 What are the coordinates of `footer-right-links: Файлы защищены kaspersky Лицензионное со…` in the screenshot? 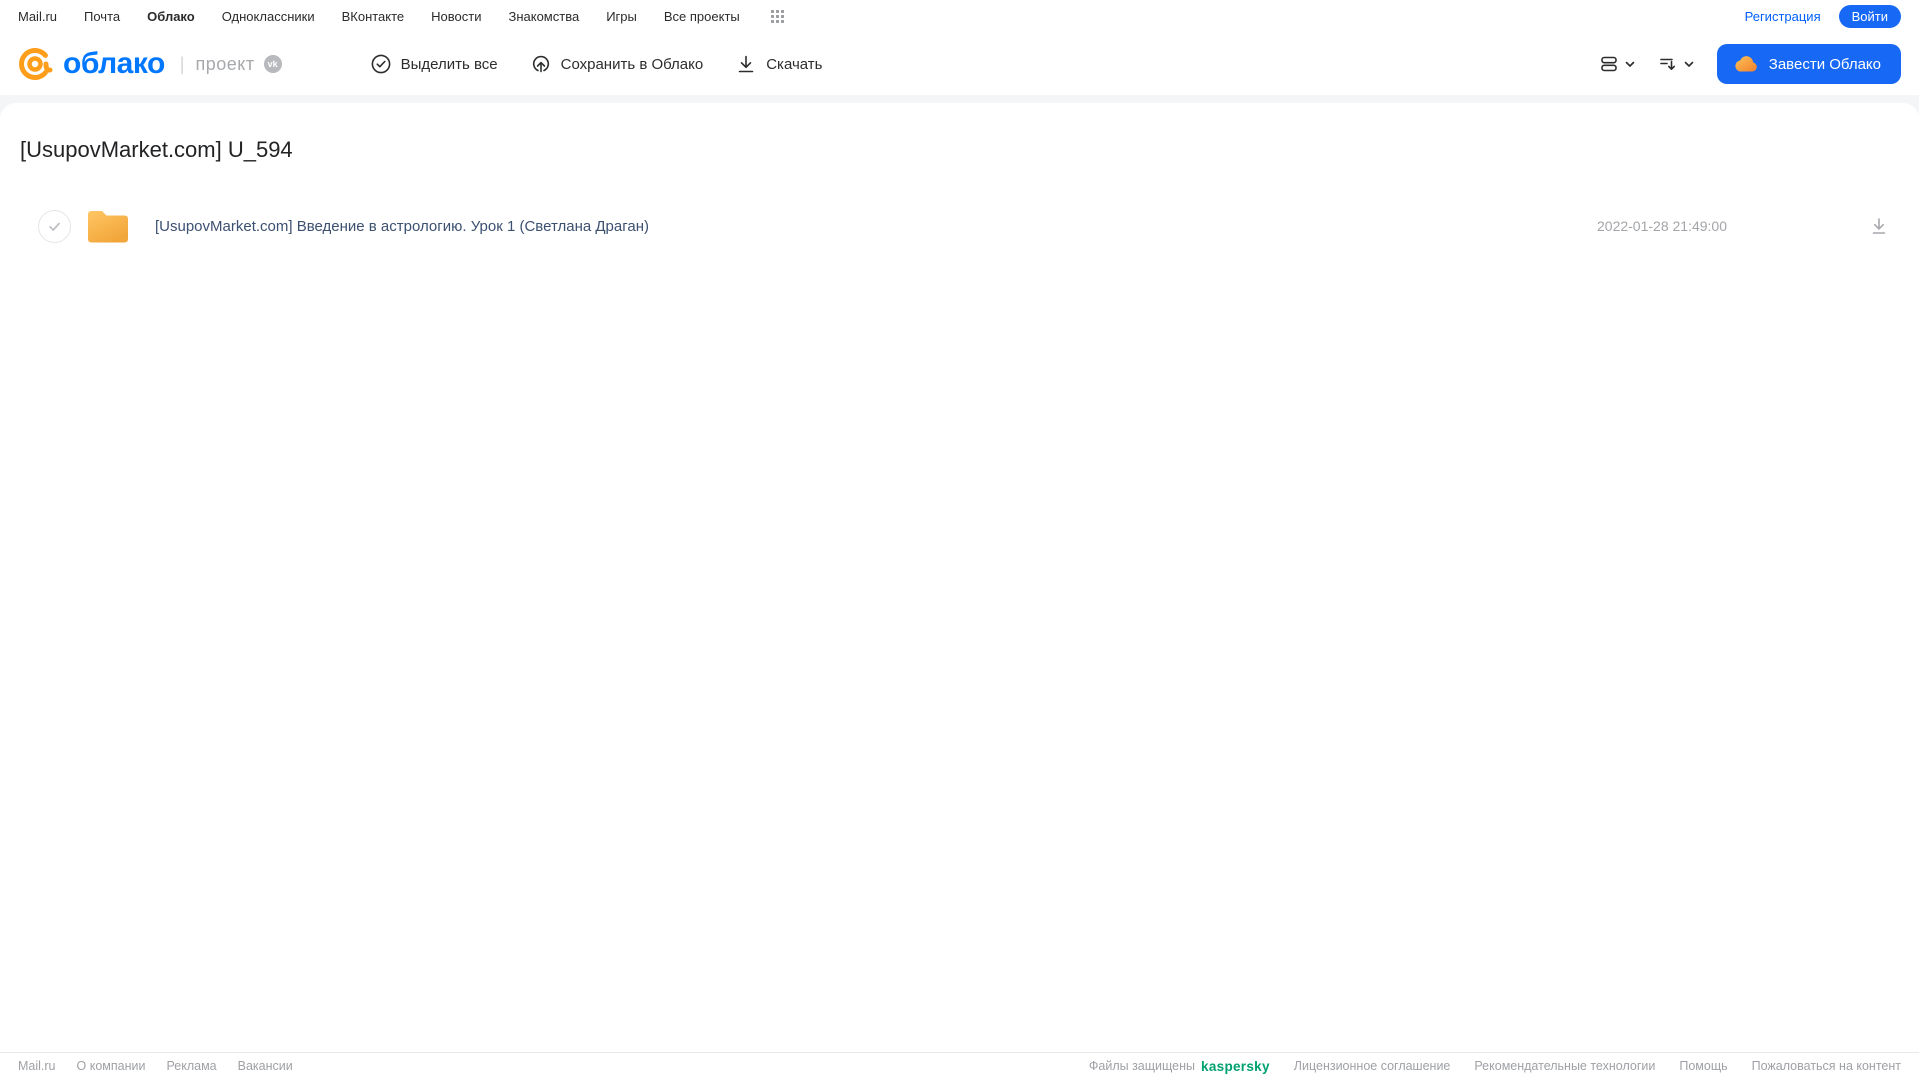 It's located at (1495, 1066).